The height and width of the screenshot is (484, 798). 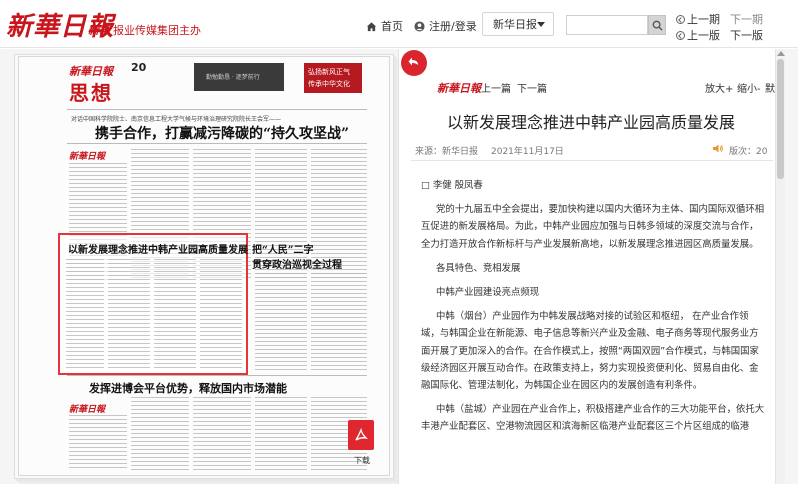 I want to click on search-input, so click(x=607, y=25).